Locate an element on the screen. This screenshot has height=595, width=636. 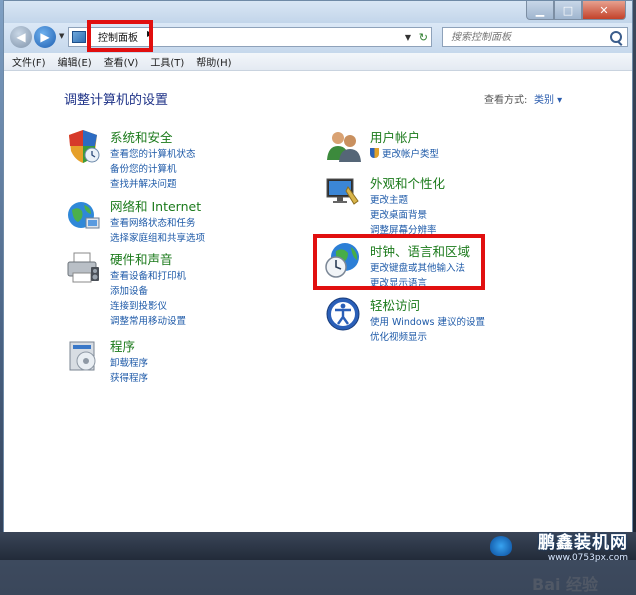
maximize-button: □ is located at coordinates (568, 10).